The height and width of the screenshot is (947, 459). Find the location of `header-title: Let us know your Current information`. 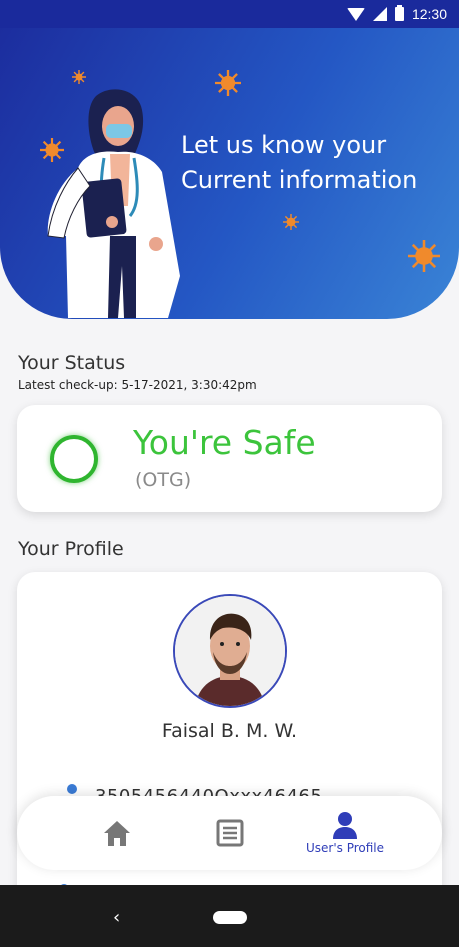

header-title: Let us know your Current information is located at coordinates (311, 163).